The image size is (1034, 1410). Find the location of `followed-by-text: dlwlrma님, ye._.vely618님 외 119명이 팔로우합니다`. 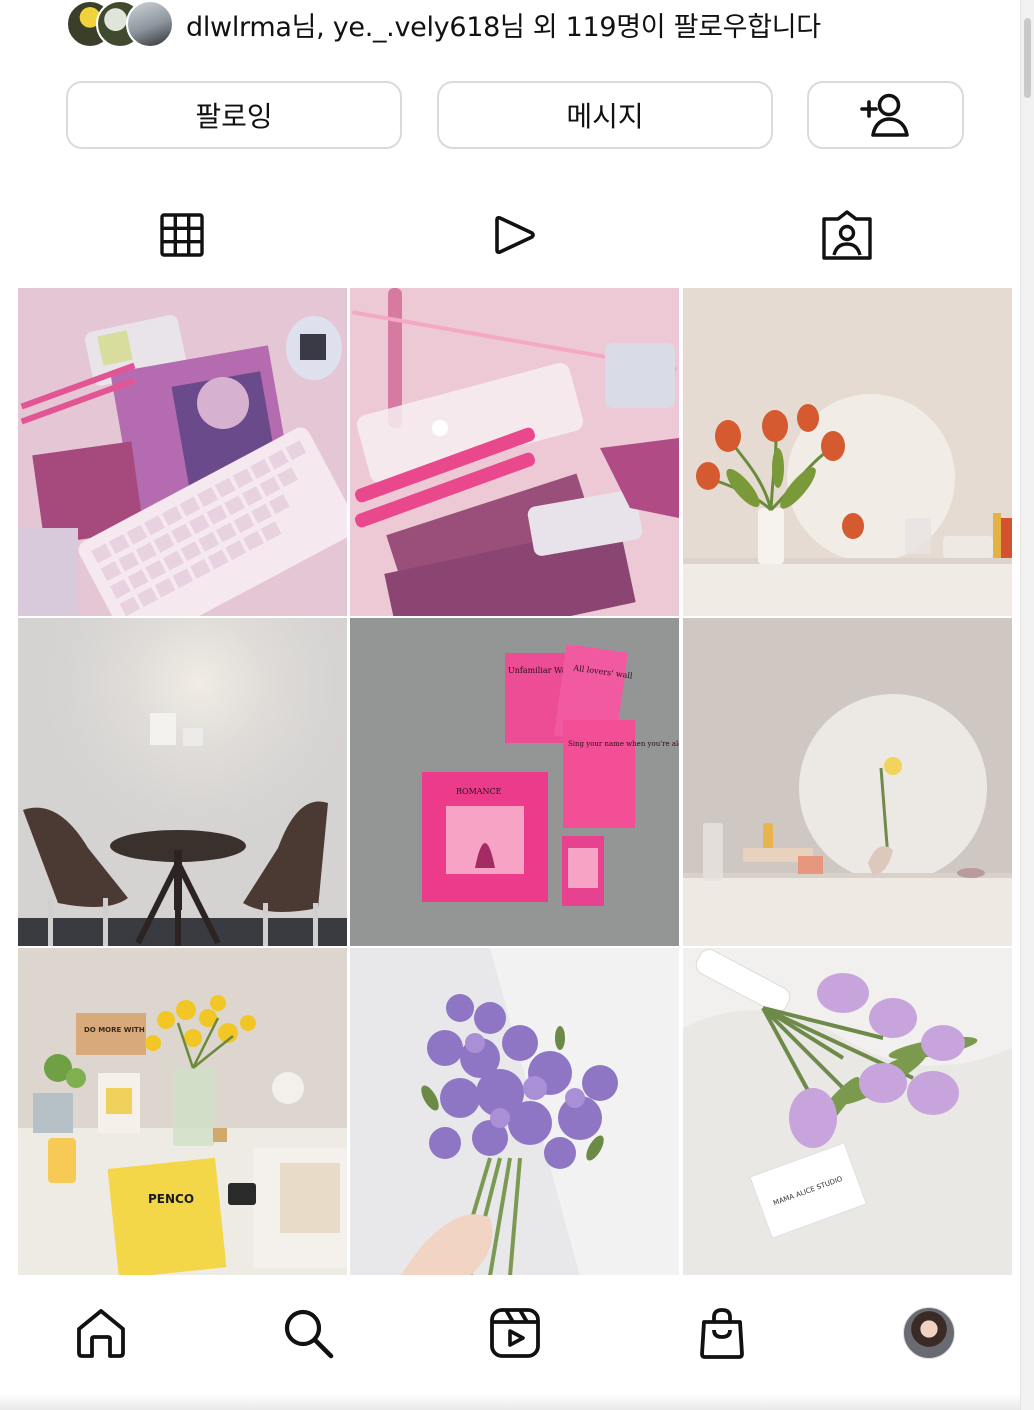

followed-by-text: dlwlrma님, ye._.vely618님 외 119명이 팔로우합니다 is located at coordinates (503, 24).